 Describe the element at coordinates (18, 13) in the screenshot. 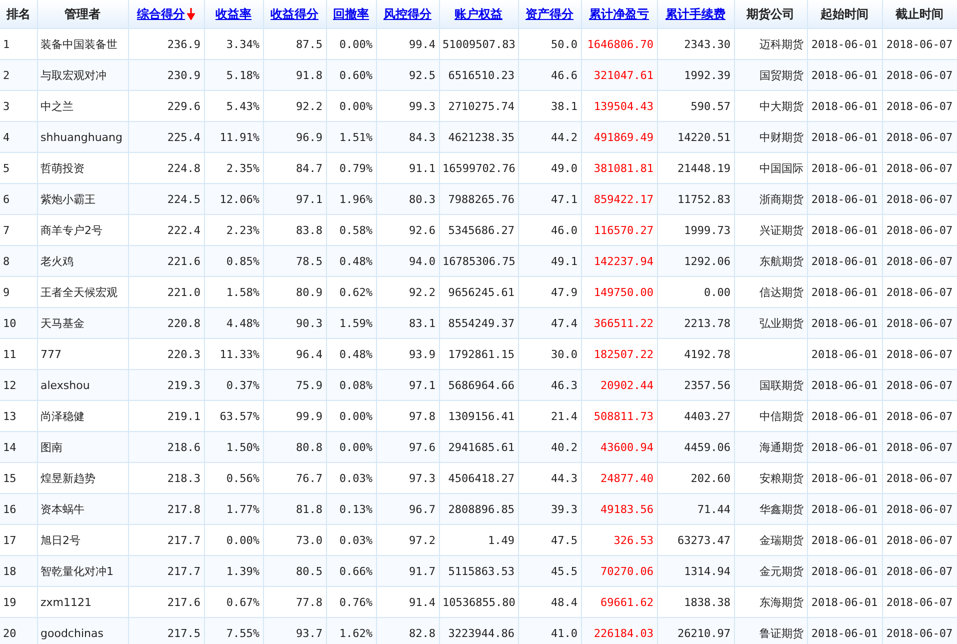

I see `column-header: 排名` at that location.